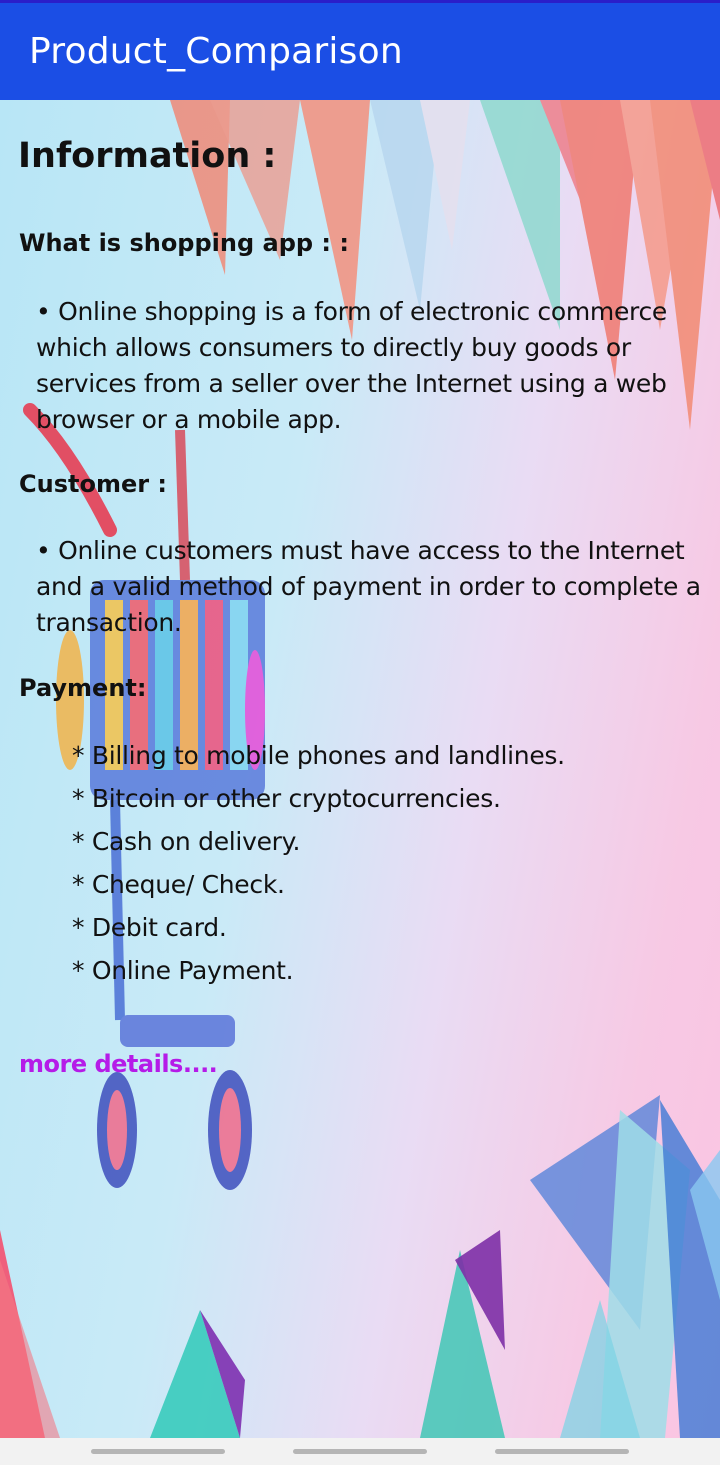  I want to click on page-title: Information :, so click(147, 156).